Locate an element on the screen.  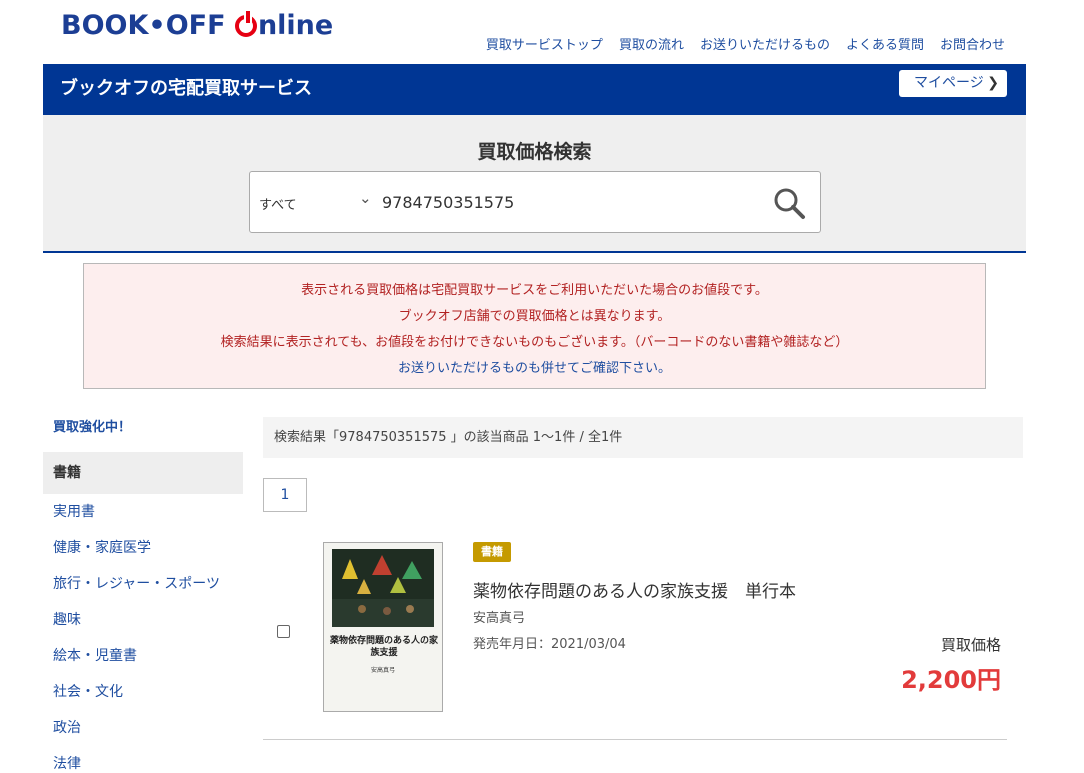
book-cover-image: 薬物依存問題のある人の家族支援 安高真弓 is located at coordinates (383, 627).